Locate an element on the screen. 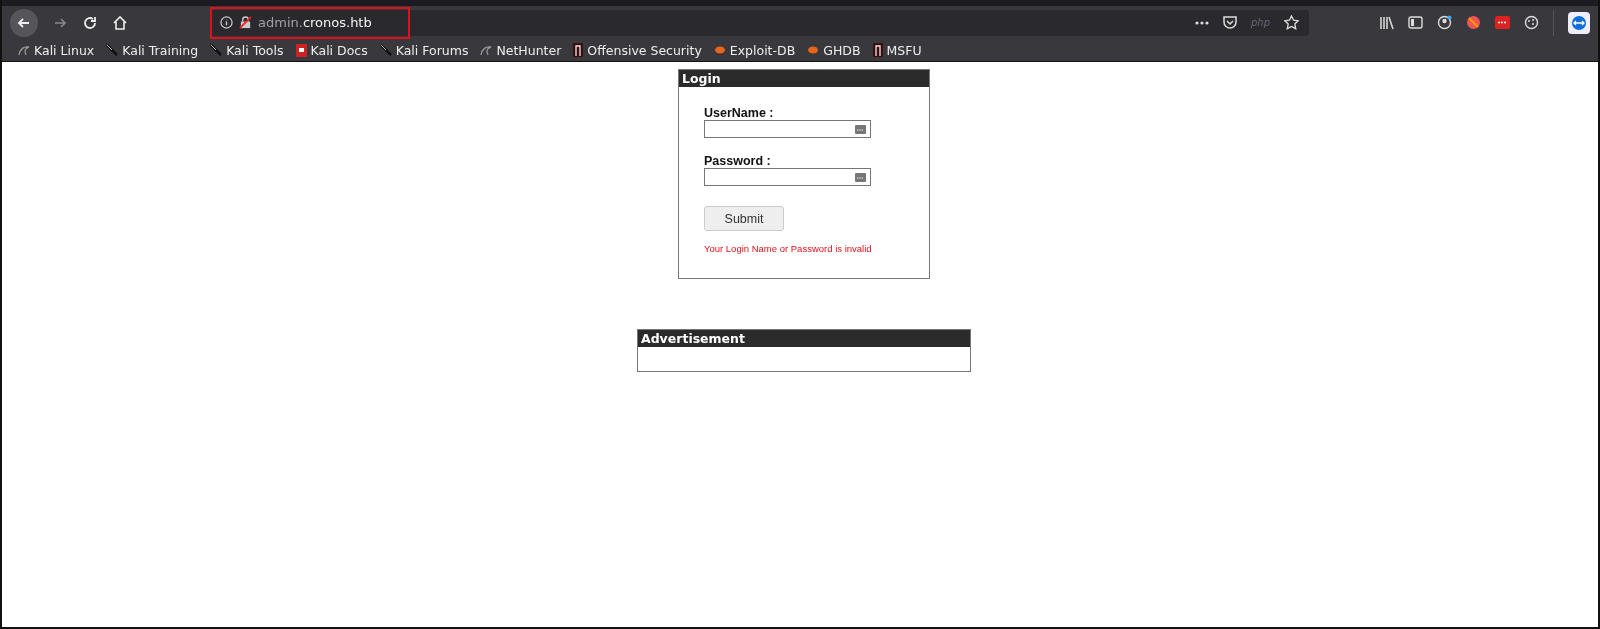 Image resolution: width=1600 pixels, height=629 pixels. error-message: Your Login Name or Password is invalid is located at coordinates (788, 248).